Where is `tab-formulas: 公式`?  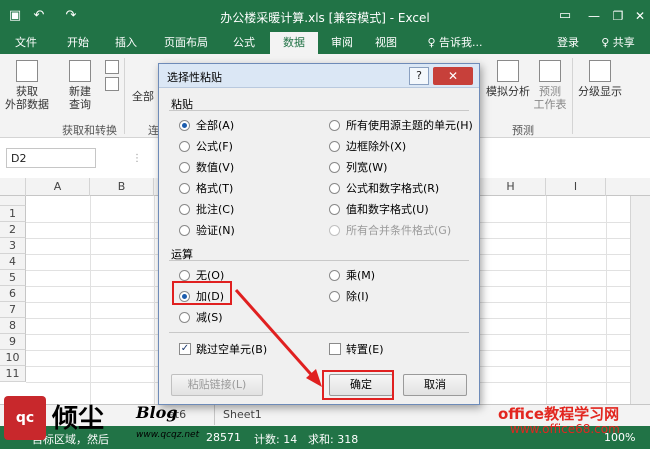 tab-formulas: 公式 is located at coordinates (244, 43).